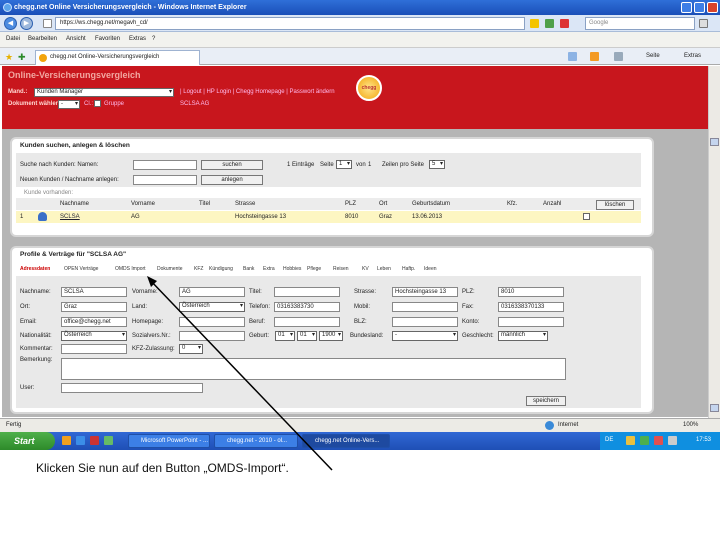 The image size is (720, 540). What do you see at coordinates (70, 217) in the screenshot?
I see `row-nachname: SCLSA` at bounding box center [70, 217].